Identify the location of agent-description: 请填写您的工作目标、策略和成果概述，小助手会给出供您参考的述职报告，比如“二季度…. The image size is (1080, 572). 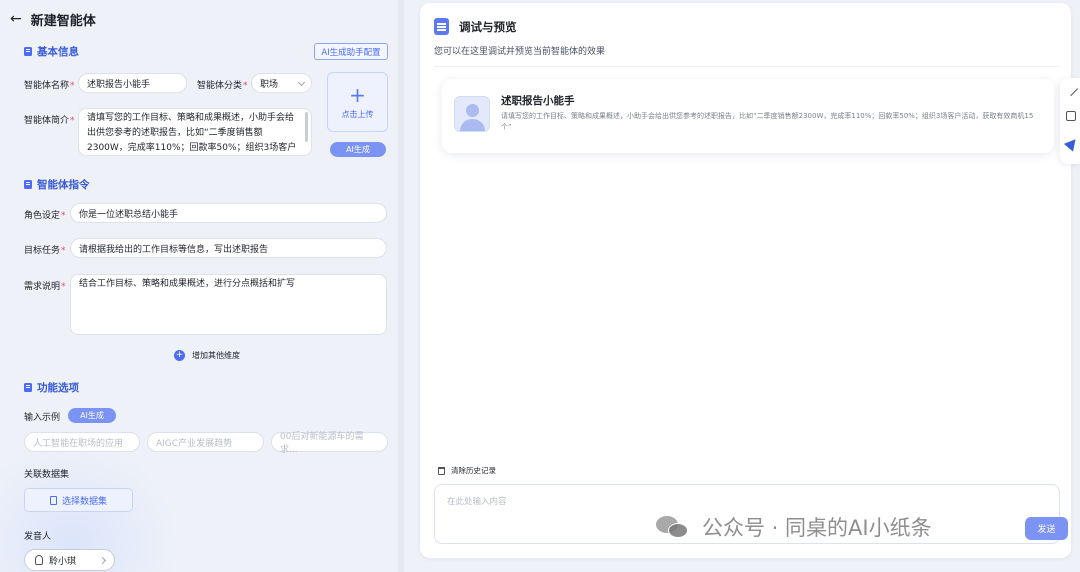
(767, 121).